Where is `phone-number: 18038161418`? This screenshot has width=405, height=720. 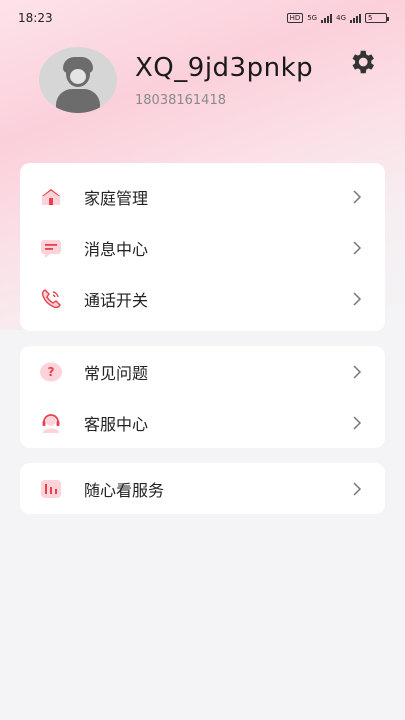 phone-number: 18038161418 is located at coordinates (180, 100).